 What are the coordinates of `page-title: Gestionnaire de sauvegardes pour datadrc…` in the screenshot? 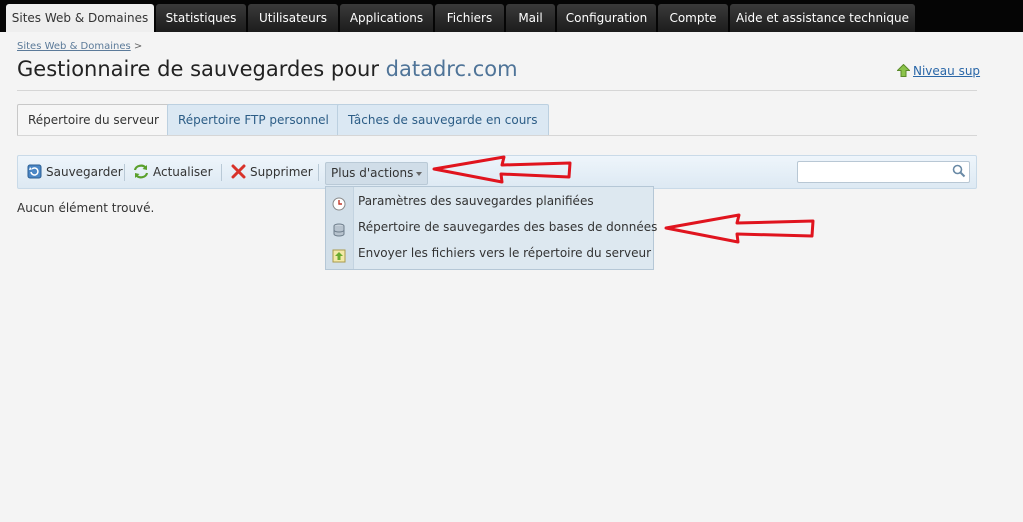 It's located at (267, 69).